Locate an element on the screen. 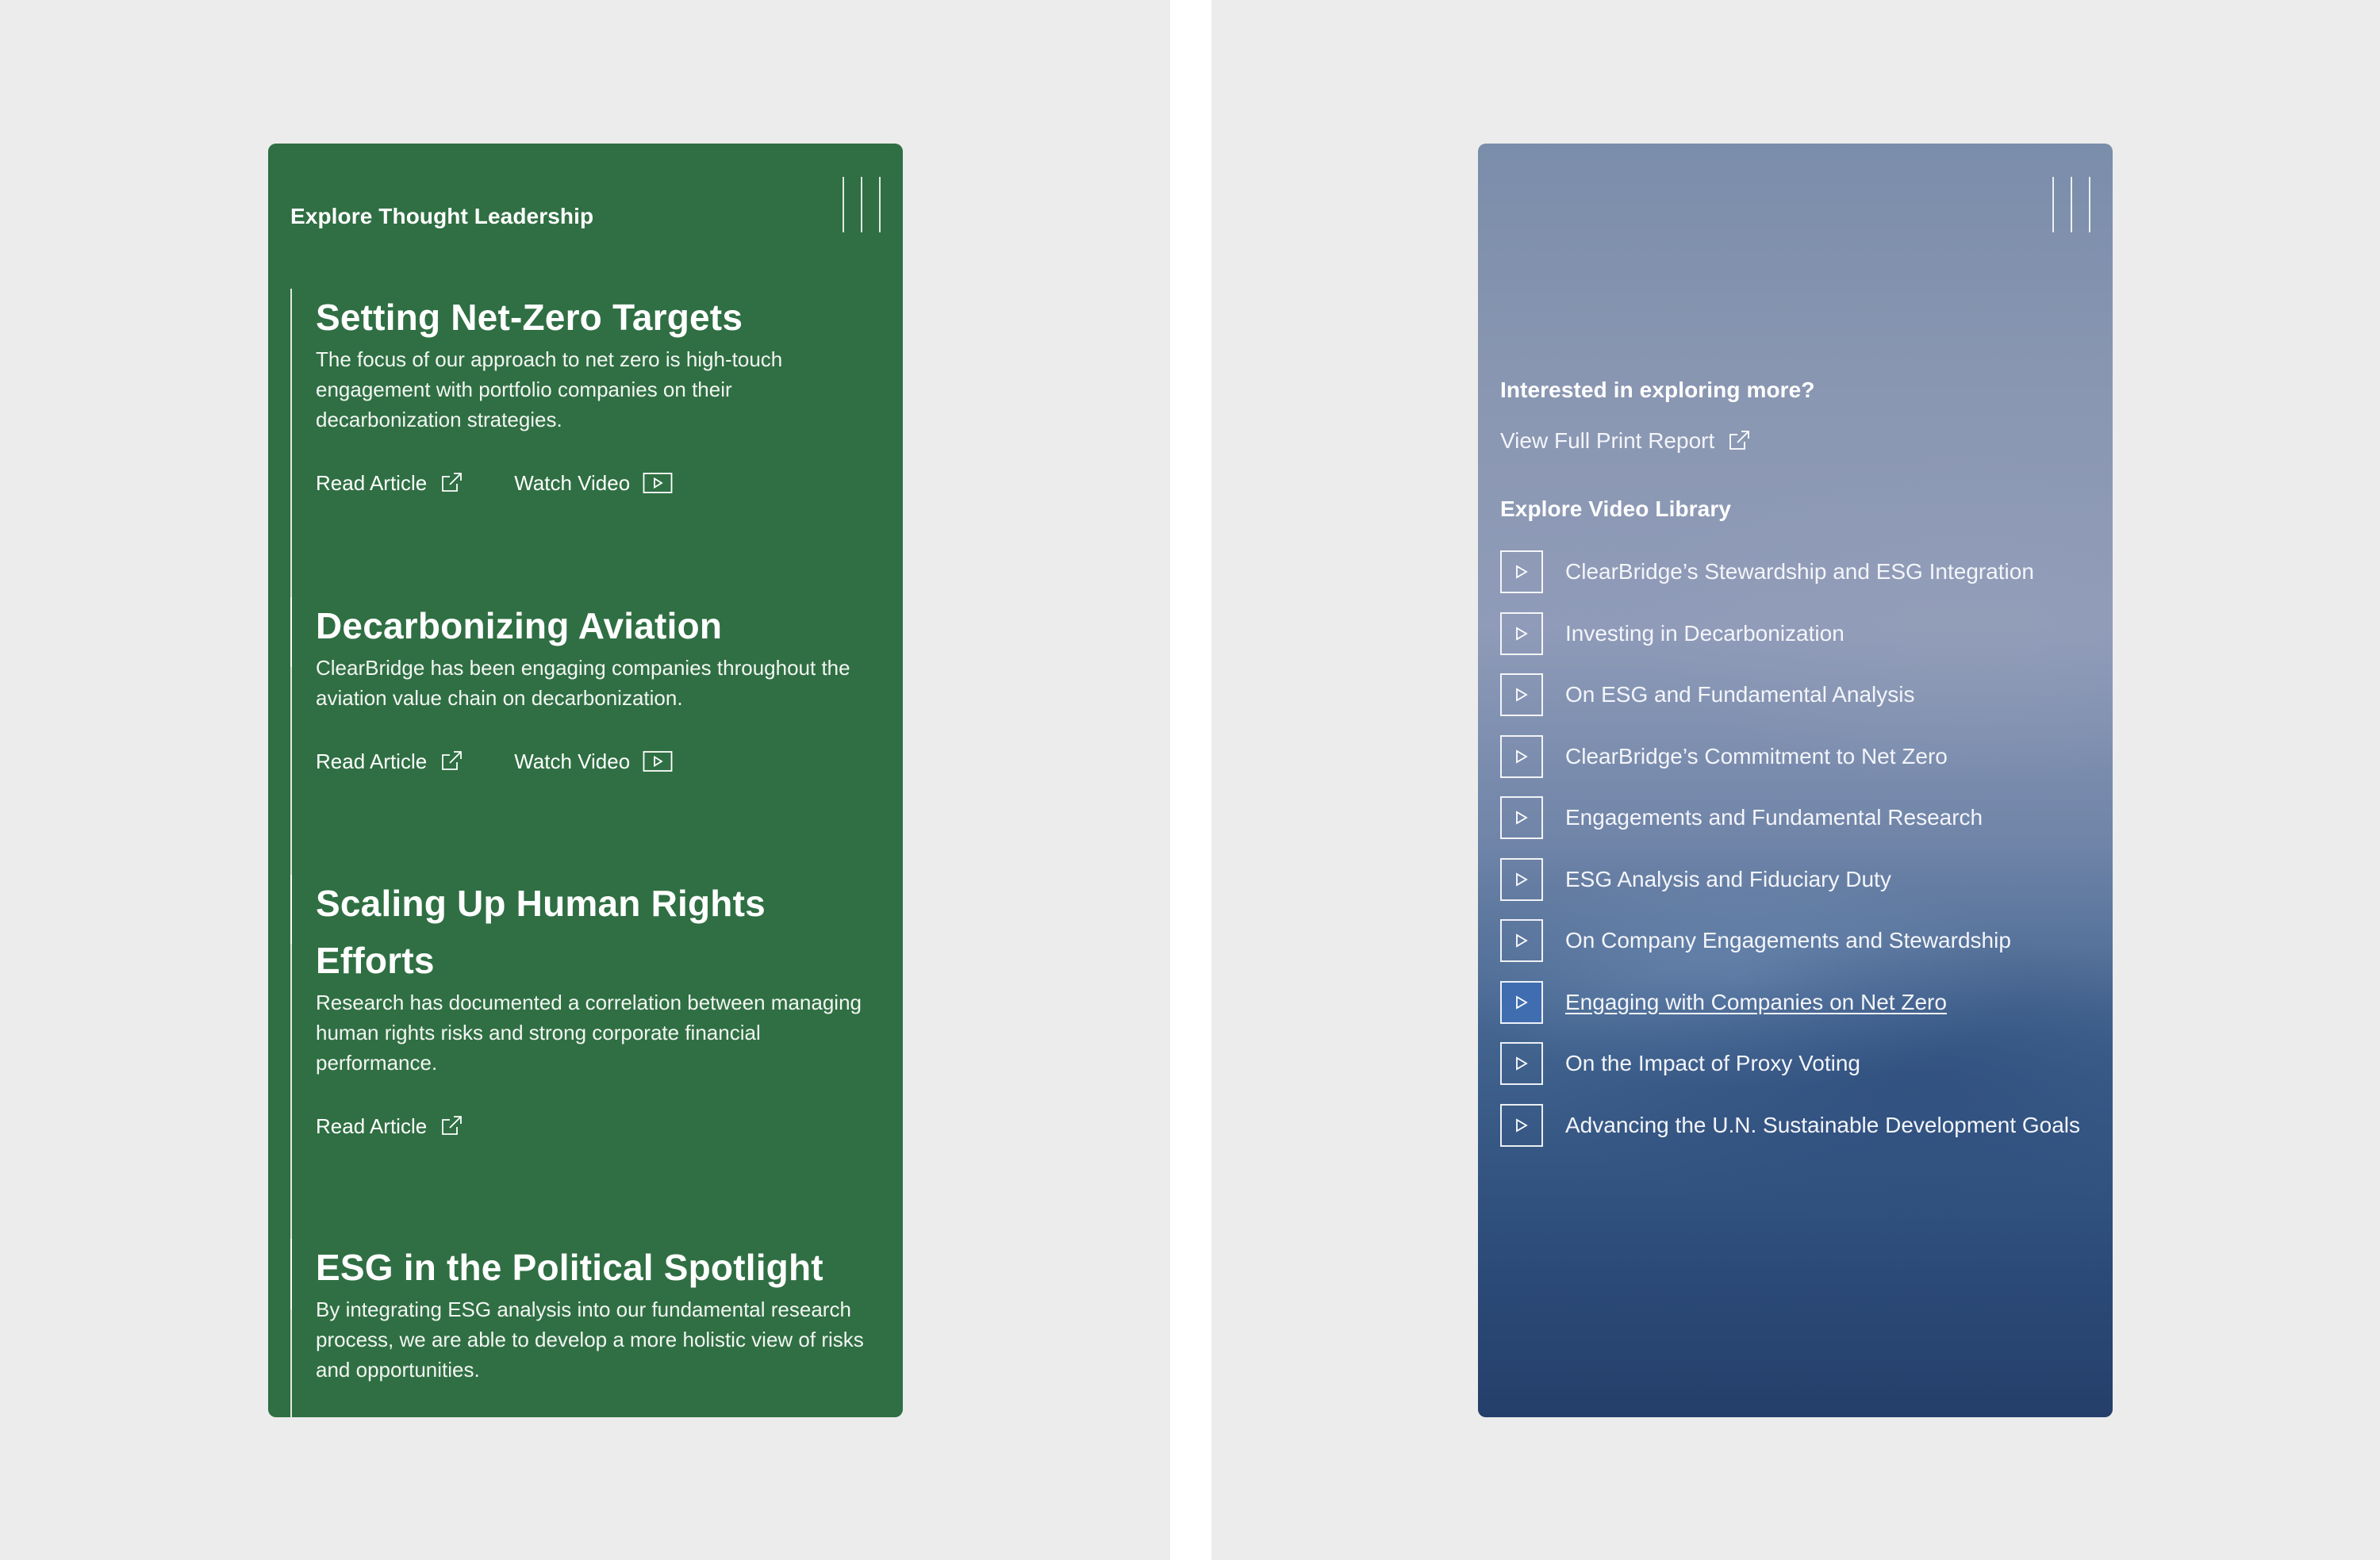 This screenshot has width=2380, height=1560. video-label: Engaging with Companies on Net Zero is located at coordinates (1756, 1001).